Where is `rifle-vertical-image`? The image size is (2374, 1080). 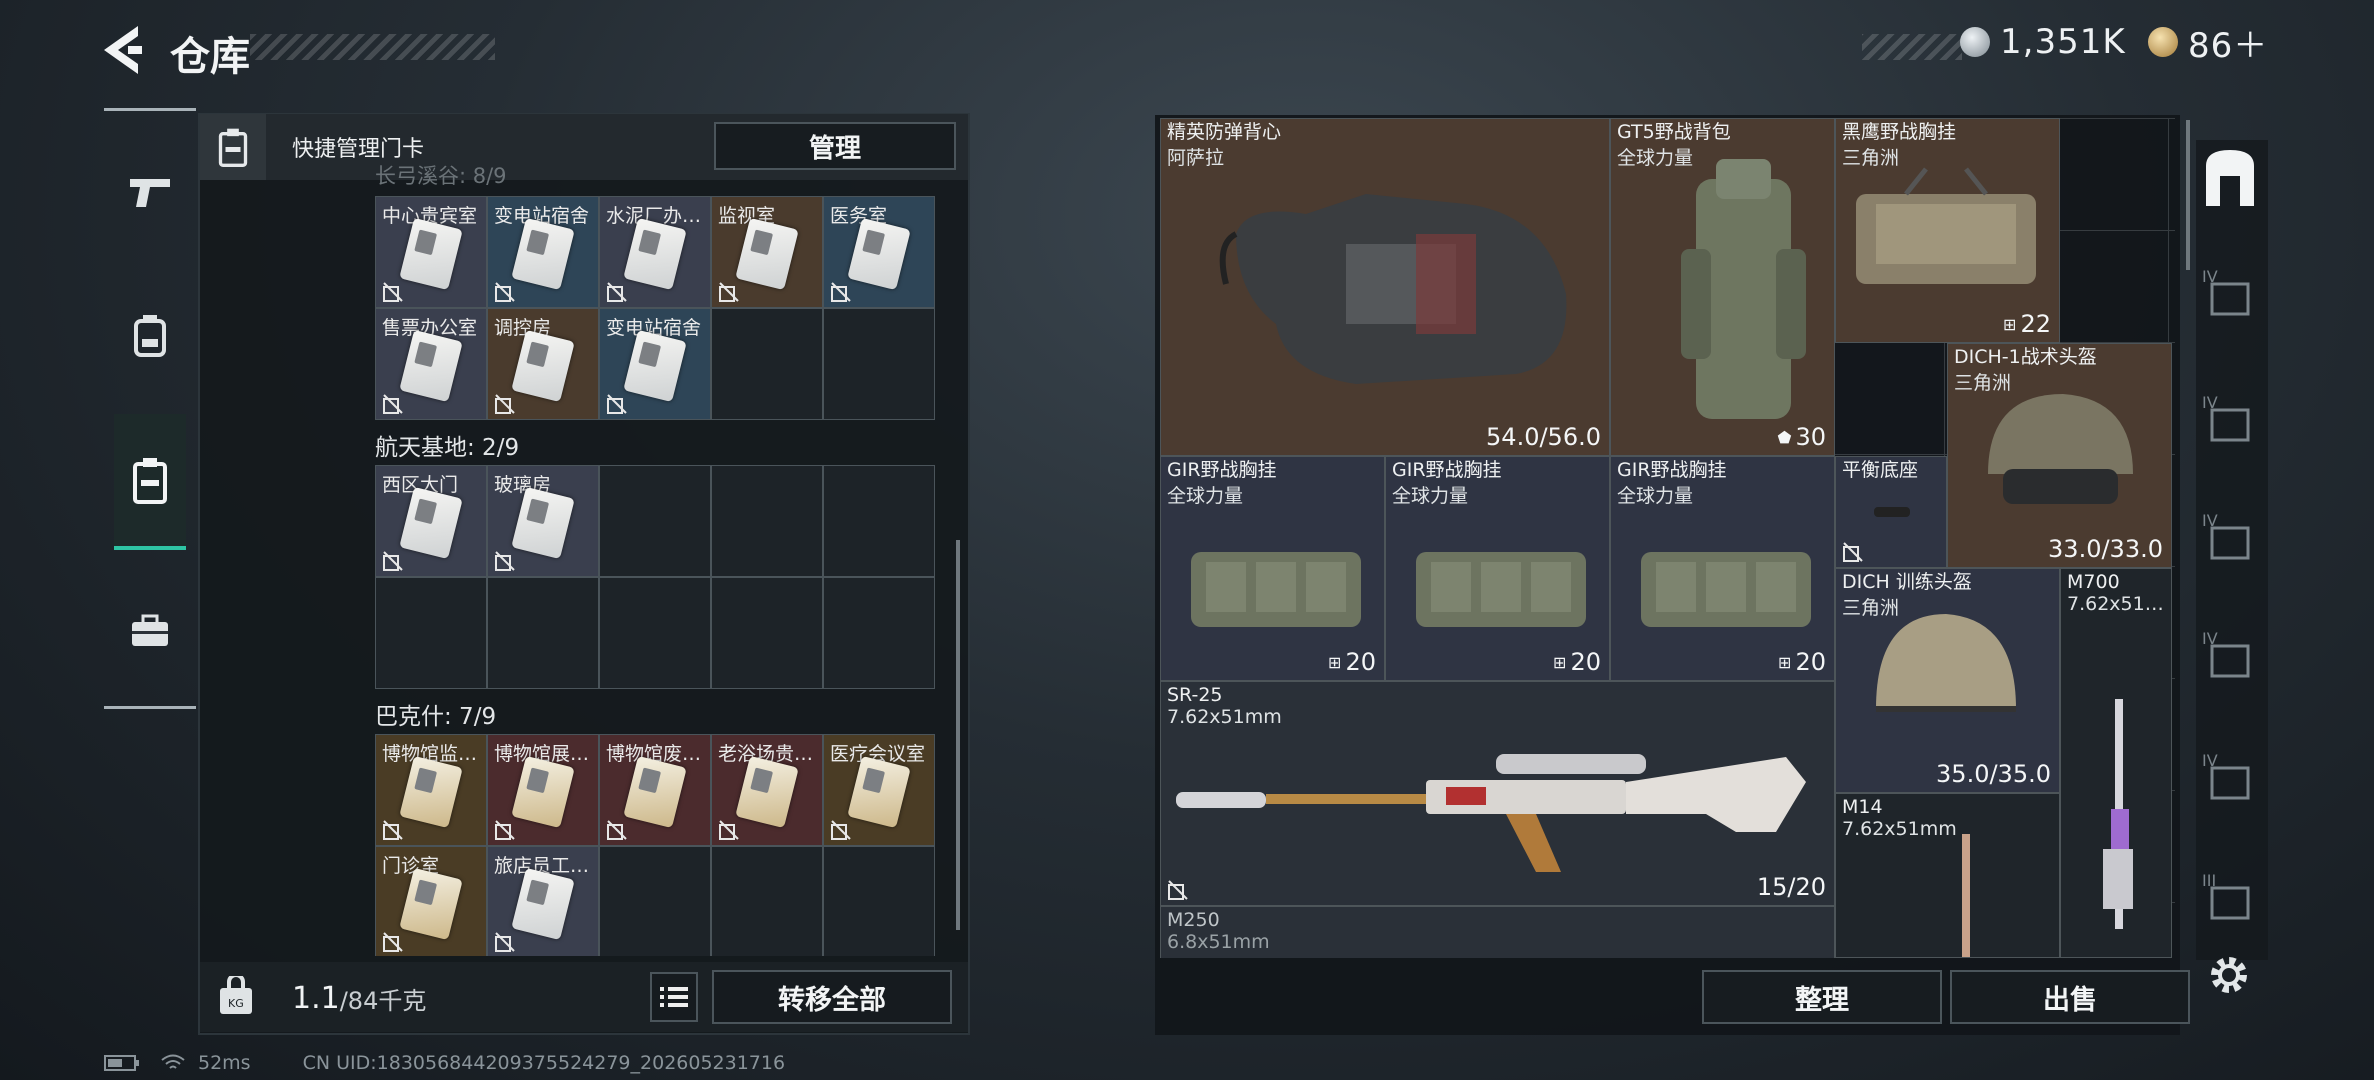 rifle-vertical-image is located at coordinates (2118, 814).